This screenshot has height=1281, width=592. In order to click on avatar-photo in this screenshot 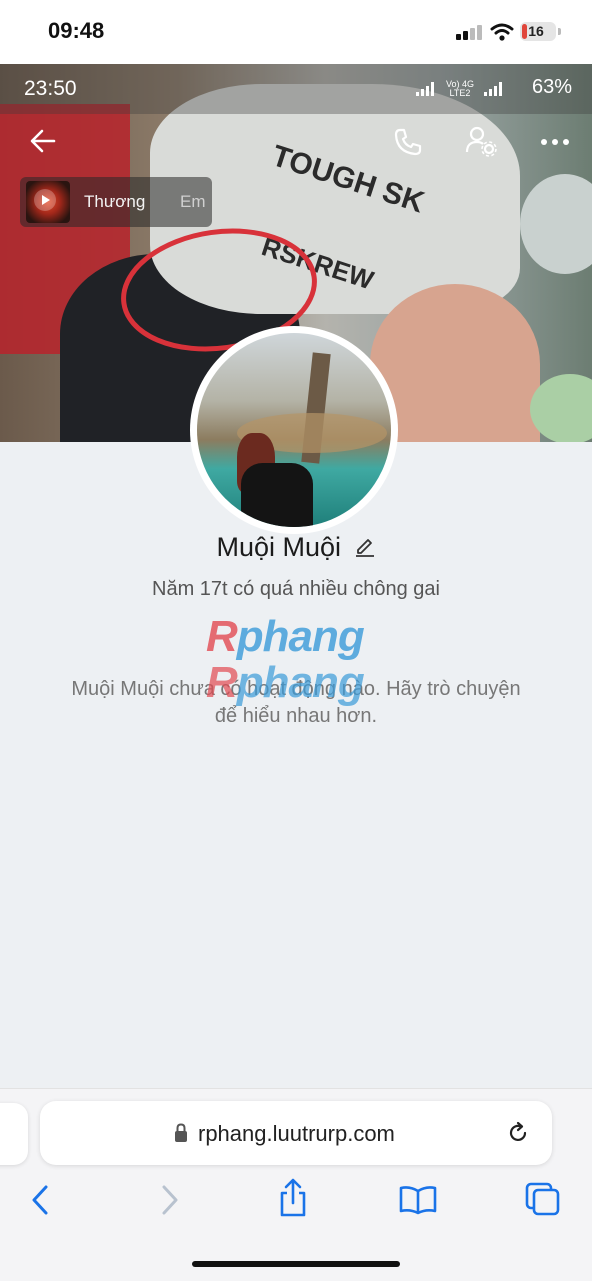, I will do `click(294, 430)`.